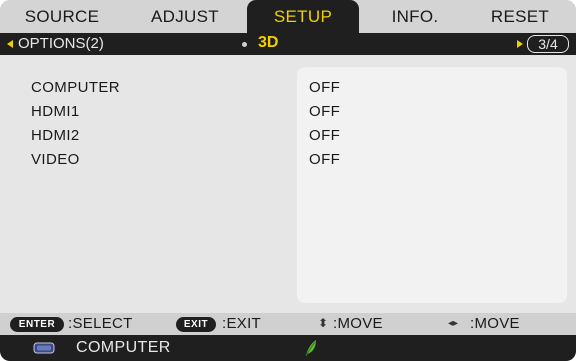  I want to click on tab-reset: RESET, so click(520, 16).